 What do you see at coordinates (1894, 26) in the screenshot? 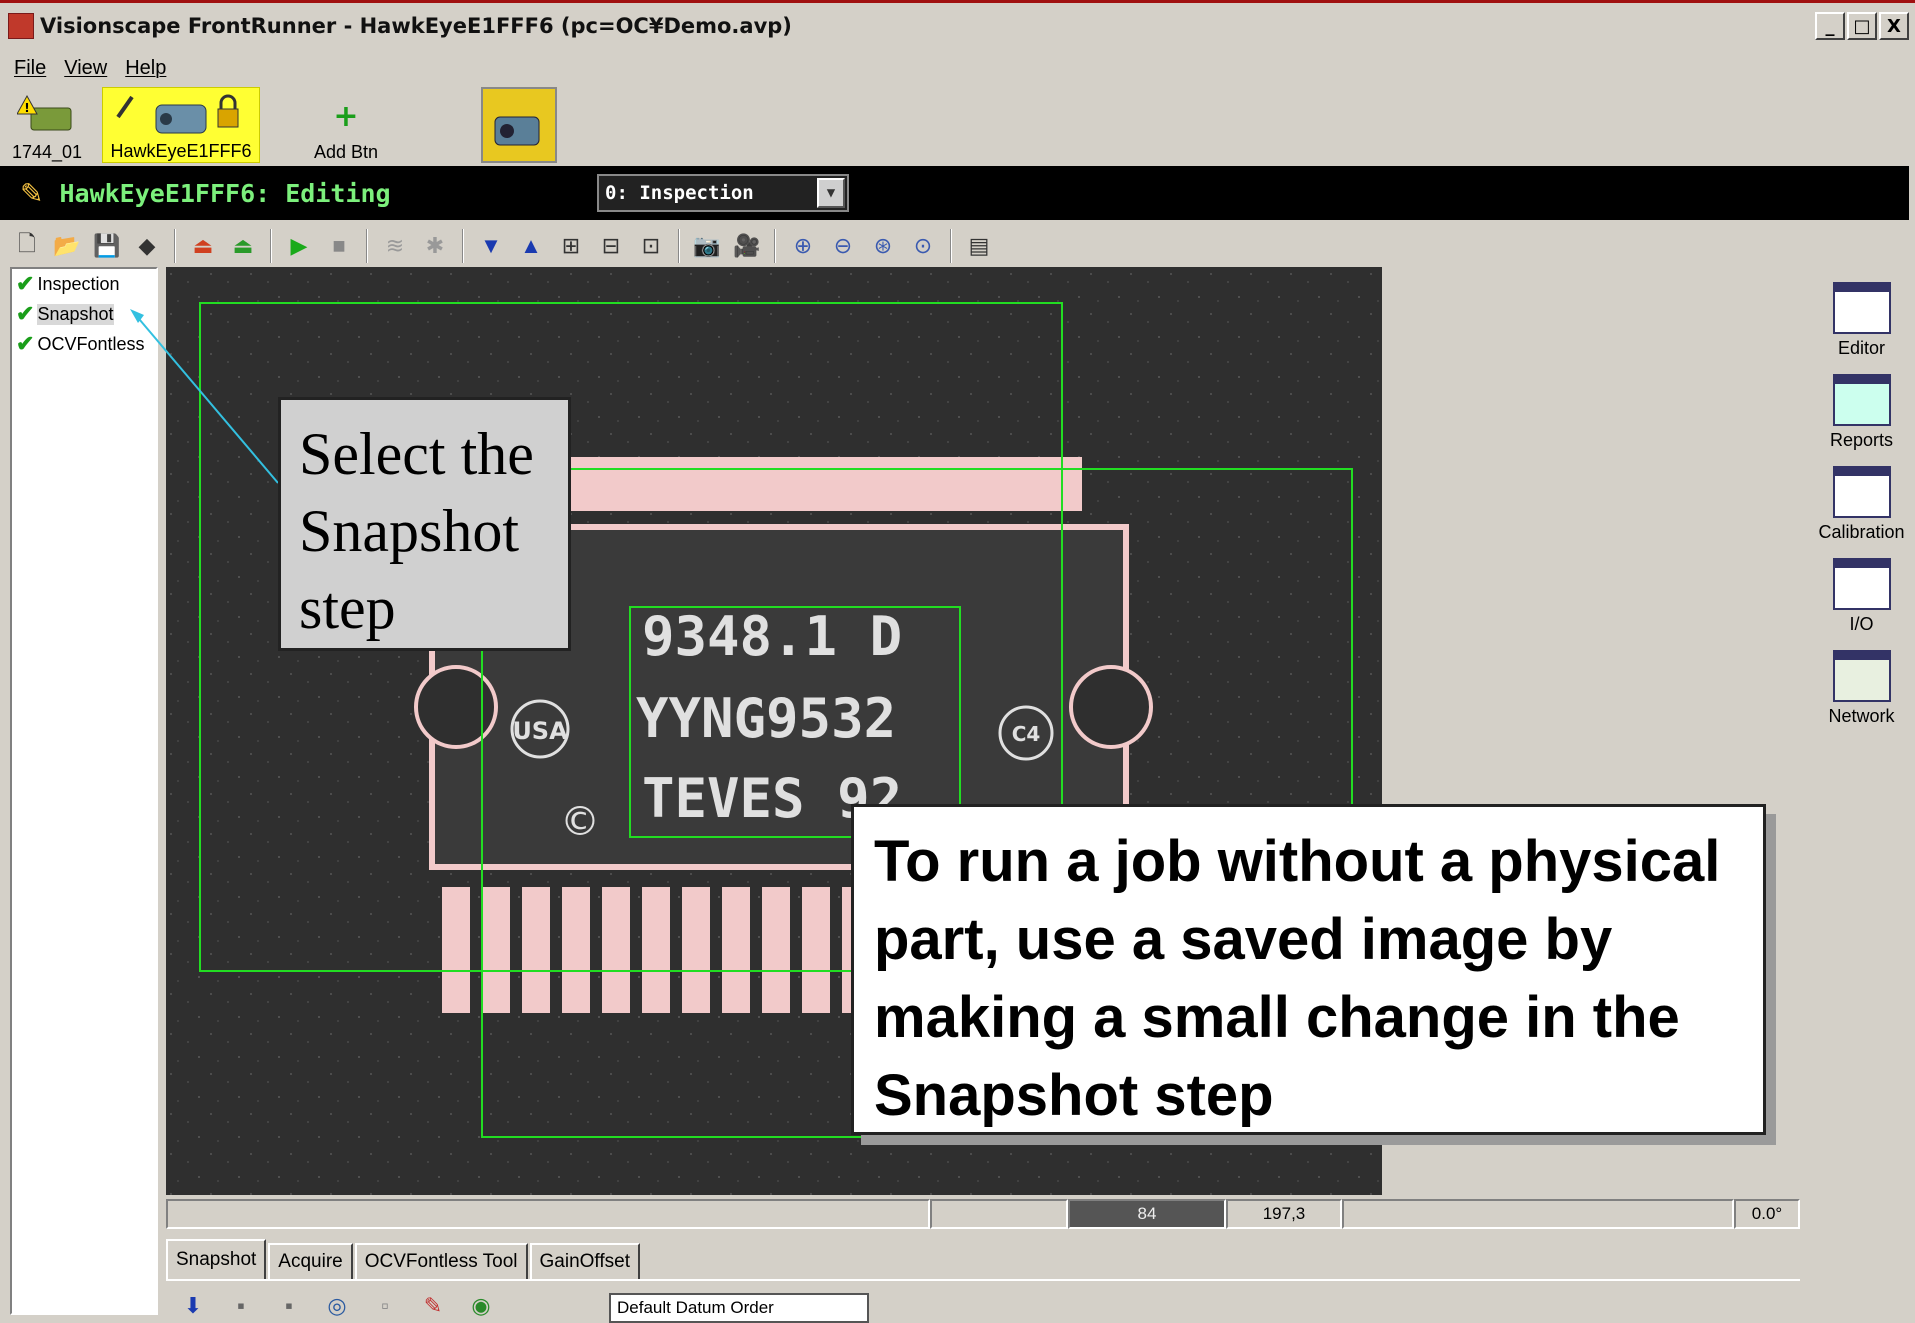
I see `close-button: X` at bounding box center [1894, 26].